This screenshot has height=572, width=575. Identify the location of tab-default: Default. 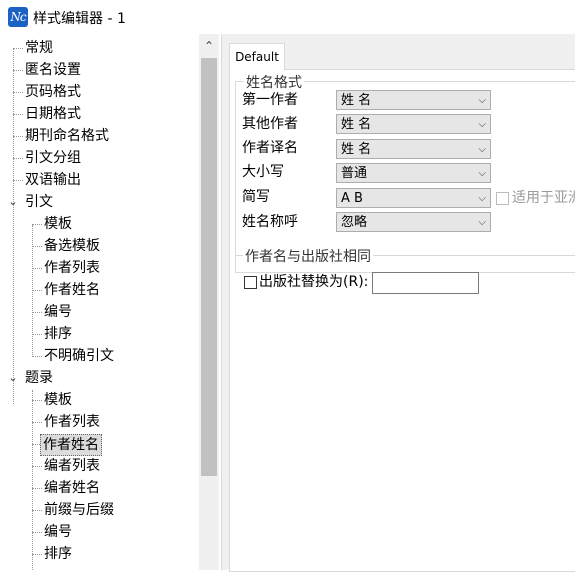
(257, 56).